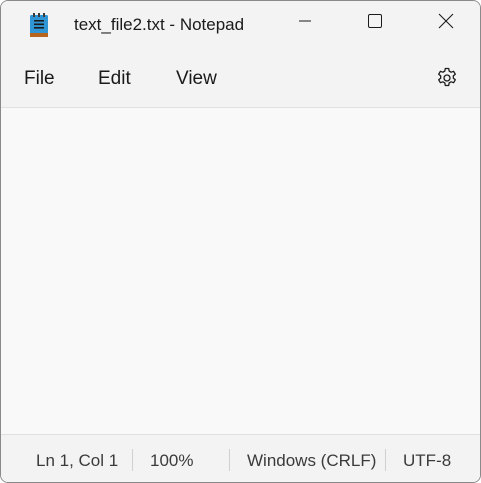 Image resolution: width=481 pixels, height=483 pixels. I want to click on menu-view: View, so click(196, 79).